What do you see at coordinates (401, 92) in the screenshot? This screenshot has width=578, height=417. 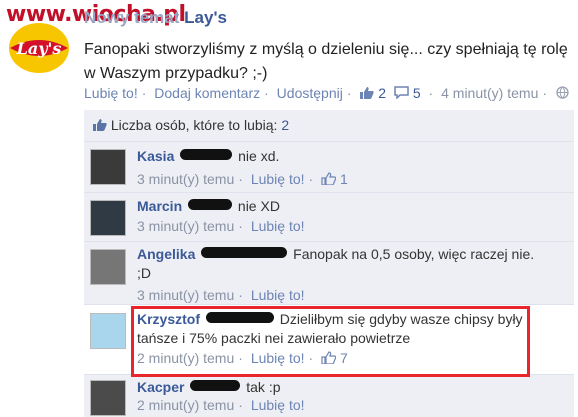 I see `comment-icon` at bounding box center [401, 92].